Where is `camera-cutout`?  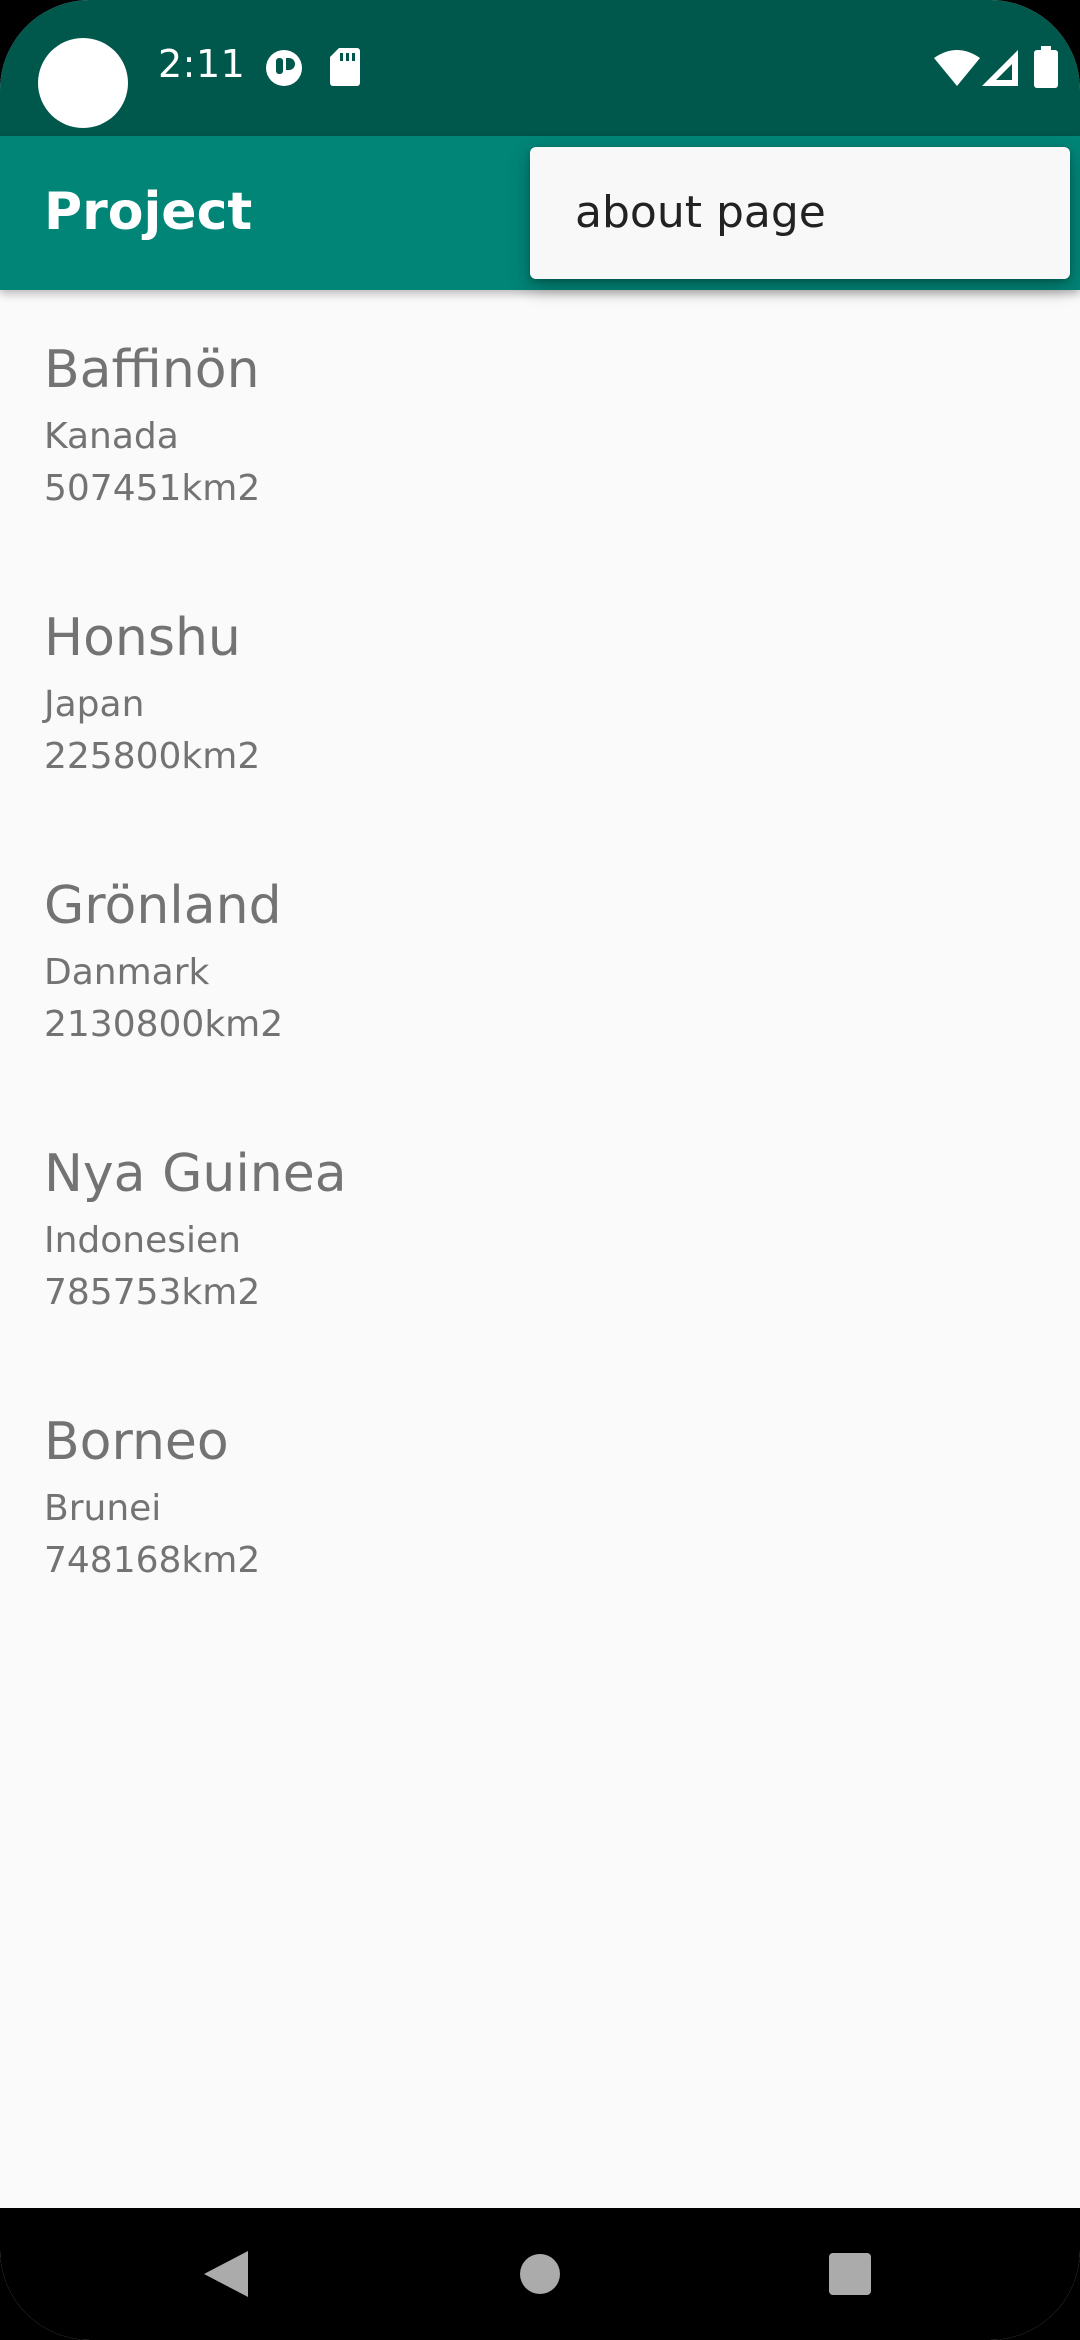 camera-cutout is located at coordinates (83, 83).